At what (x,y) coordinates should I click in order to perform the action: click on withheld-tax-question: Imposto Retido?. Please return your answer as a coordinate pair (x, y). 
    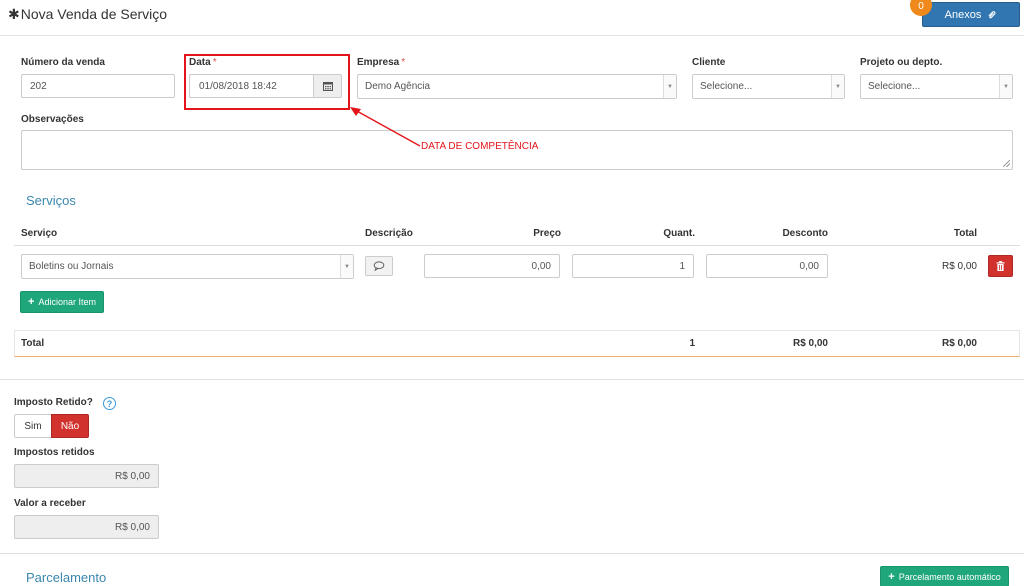
    Looking at the image, I should click on (53, 402).